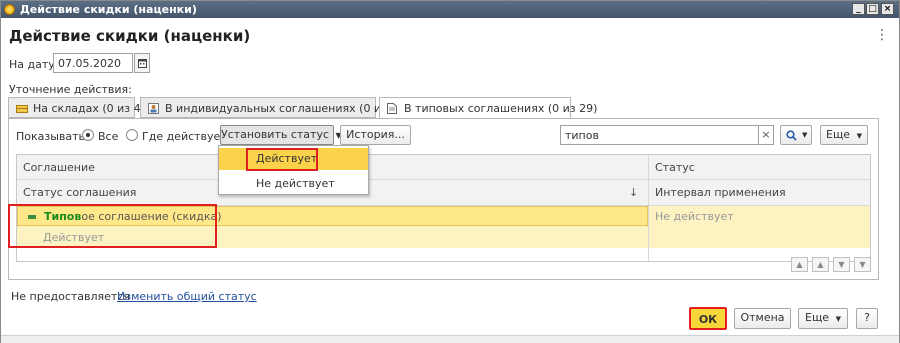  I want to click on radio-all, so click(88, 135).